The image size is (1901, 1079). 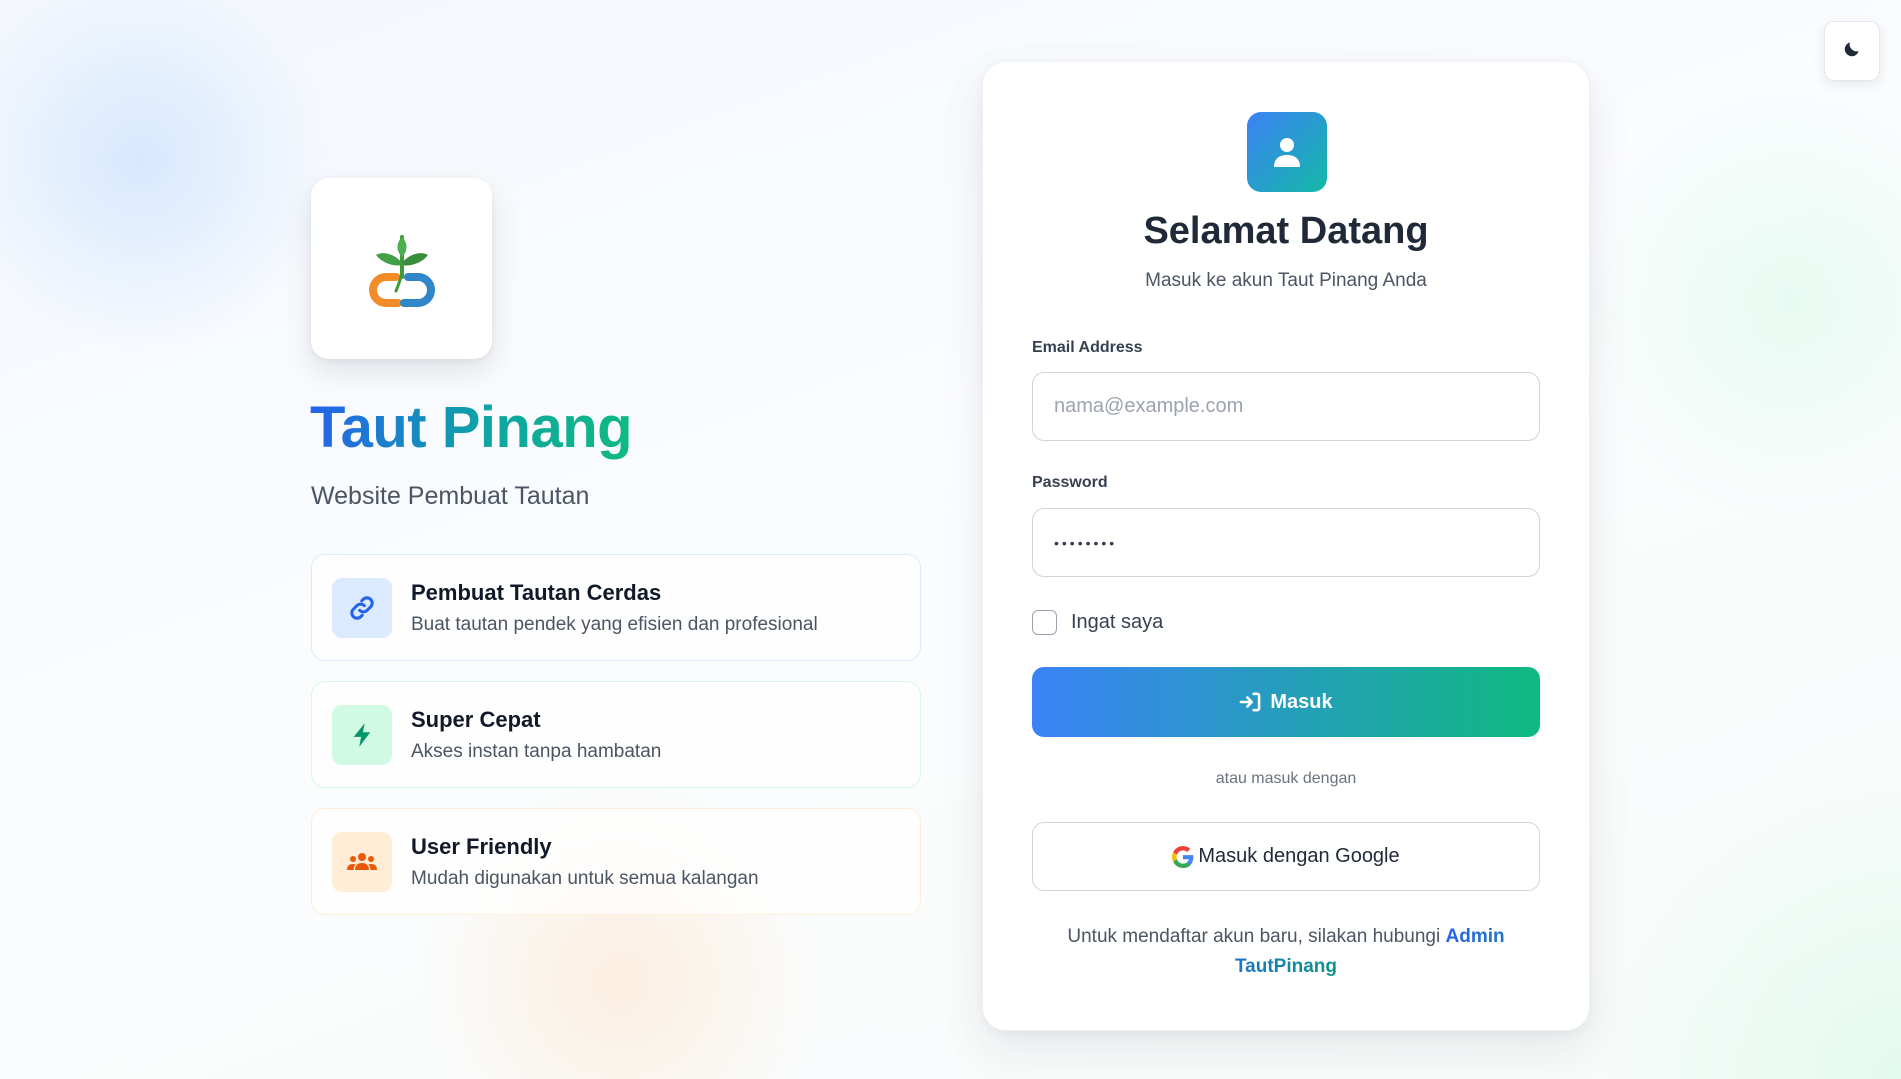 What do you see at coordinates (1117, 622) in the screenshot?
I see `remember-me-label: Ingat saya` at bounding box center [1117, 622].